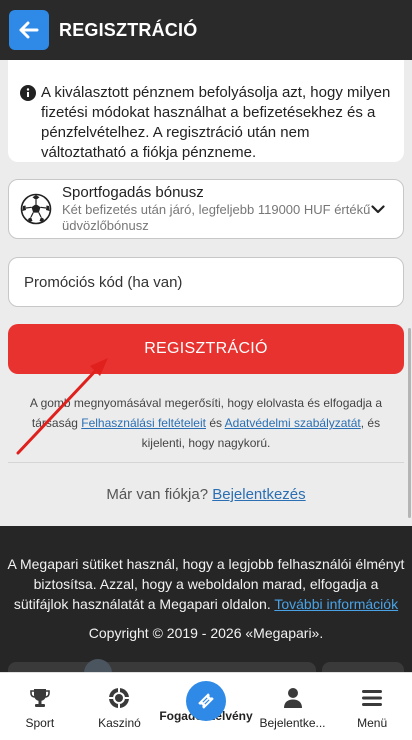  I want to click on legal-text-and: és, so click(215, 423).